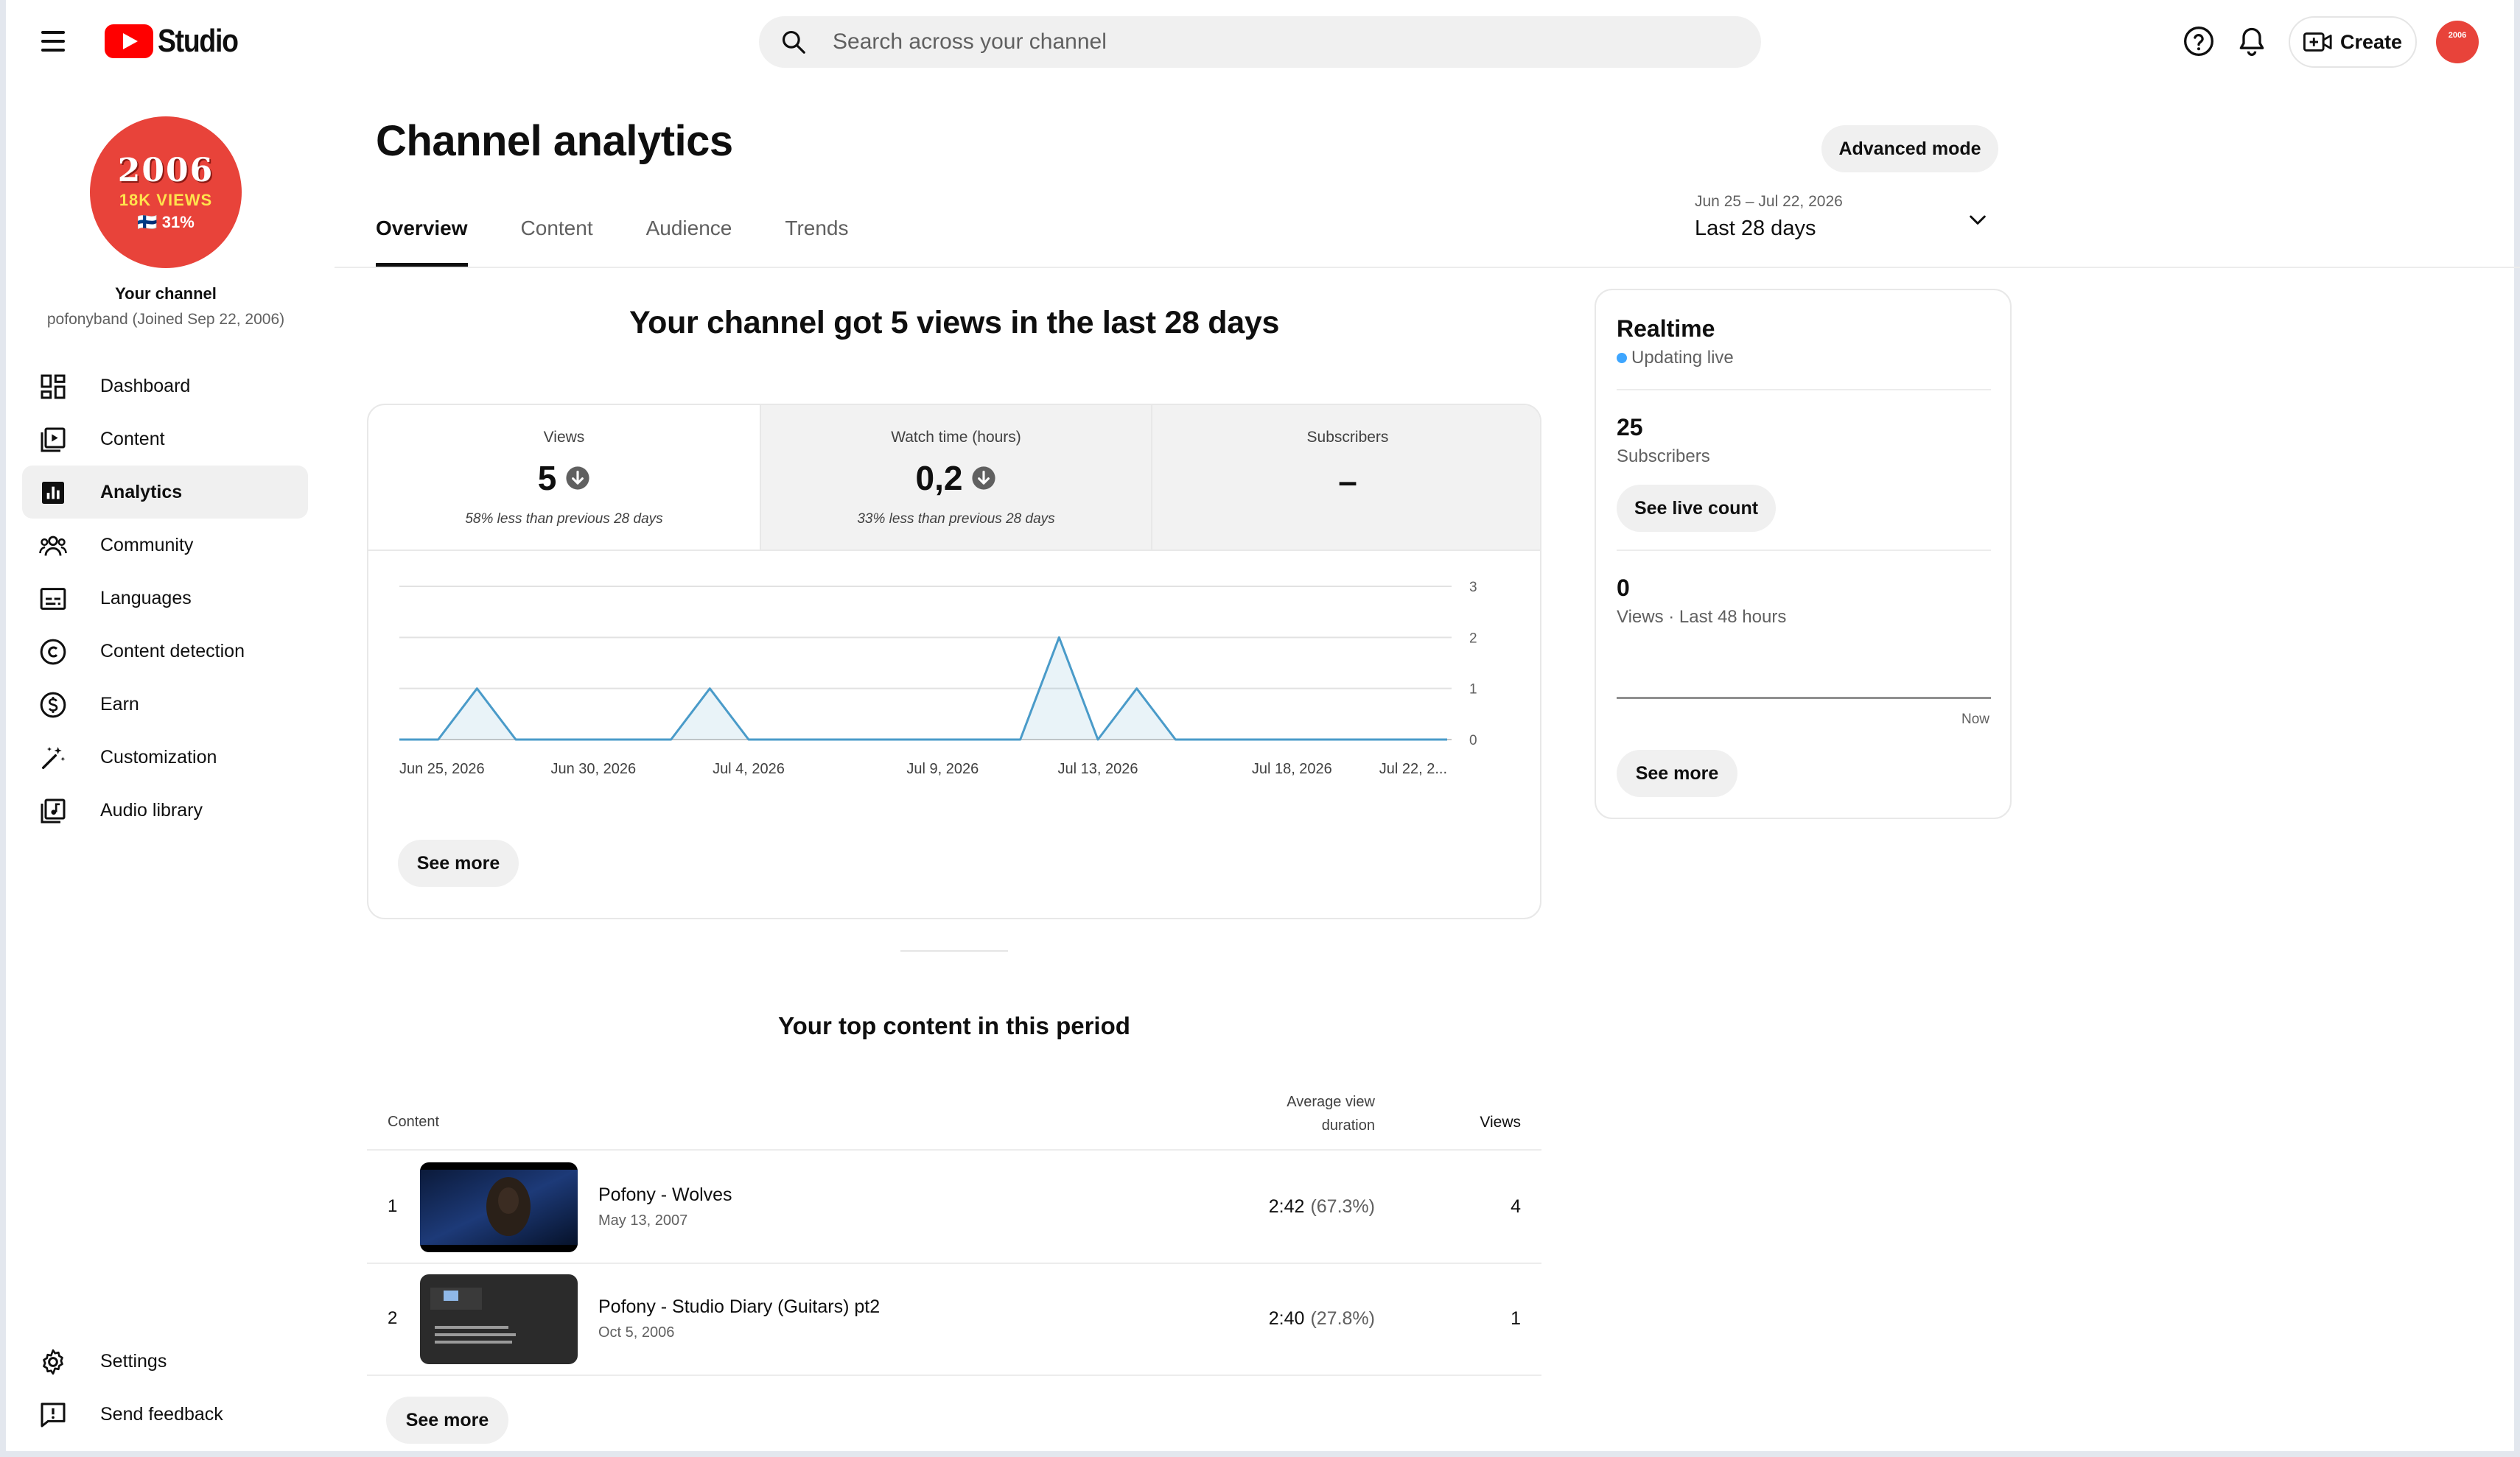  Describe the element at coordinates (147, 545) in the screenshot. I see `sidebar-item-label: Community` at that location.